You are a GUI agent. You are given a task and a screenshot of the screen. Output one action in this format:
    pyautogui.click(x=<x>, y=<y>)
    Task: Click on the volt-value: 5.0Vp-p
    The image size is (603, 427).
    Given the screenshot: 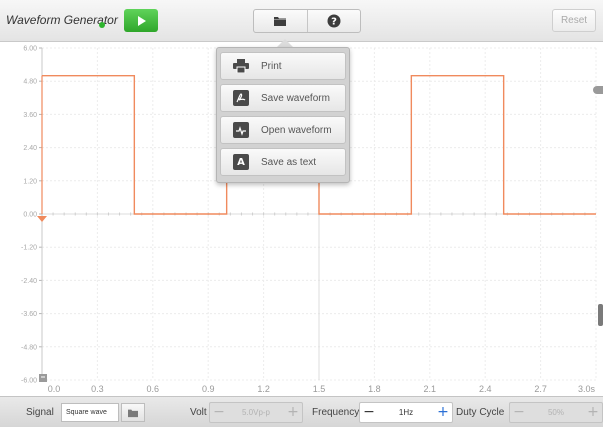 What is the action you would take?
    pyautogui.click(x=256, y=412)
    